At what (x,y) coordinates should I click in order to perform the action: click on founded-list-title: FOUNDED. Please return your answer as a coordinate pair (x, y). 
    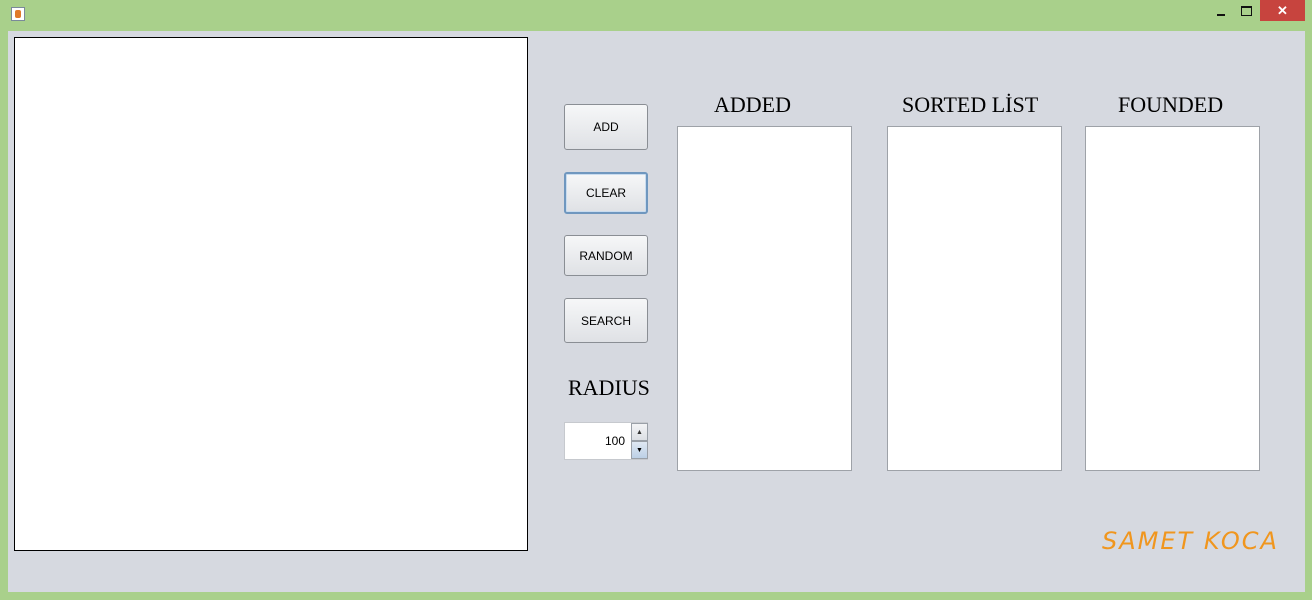
    Looking at the image, I should click on (1171, 104).